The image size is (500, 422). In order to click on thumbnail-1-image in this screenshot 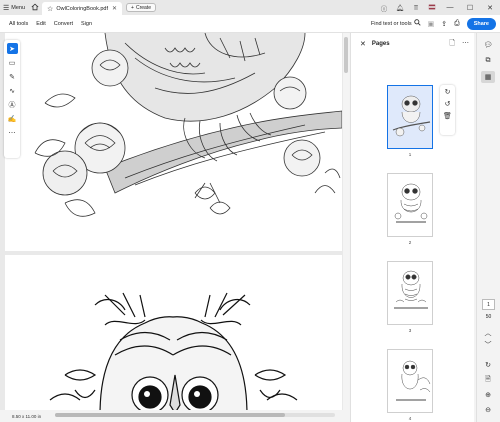, I will do `click(411, 116)`.